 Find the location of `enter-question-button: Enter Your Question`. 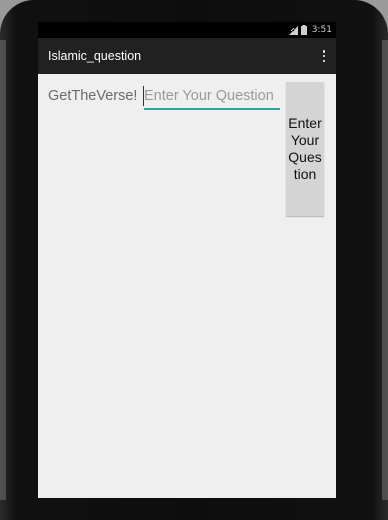

enter-question-button: Enter Your Question is located at coordinates (305, 149).